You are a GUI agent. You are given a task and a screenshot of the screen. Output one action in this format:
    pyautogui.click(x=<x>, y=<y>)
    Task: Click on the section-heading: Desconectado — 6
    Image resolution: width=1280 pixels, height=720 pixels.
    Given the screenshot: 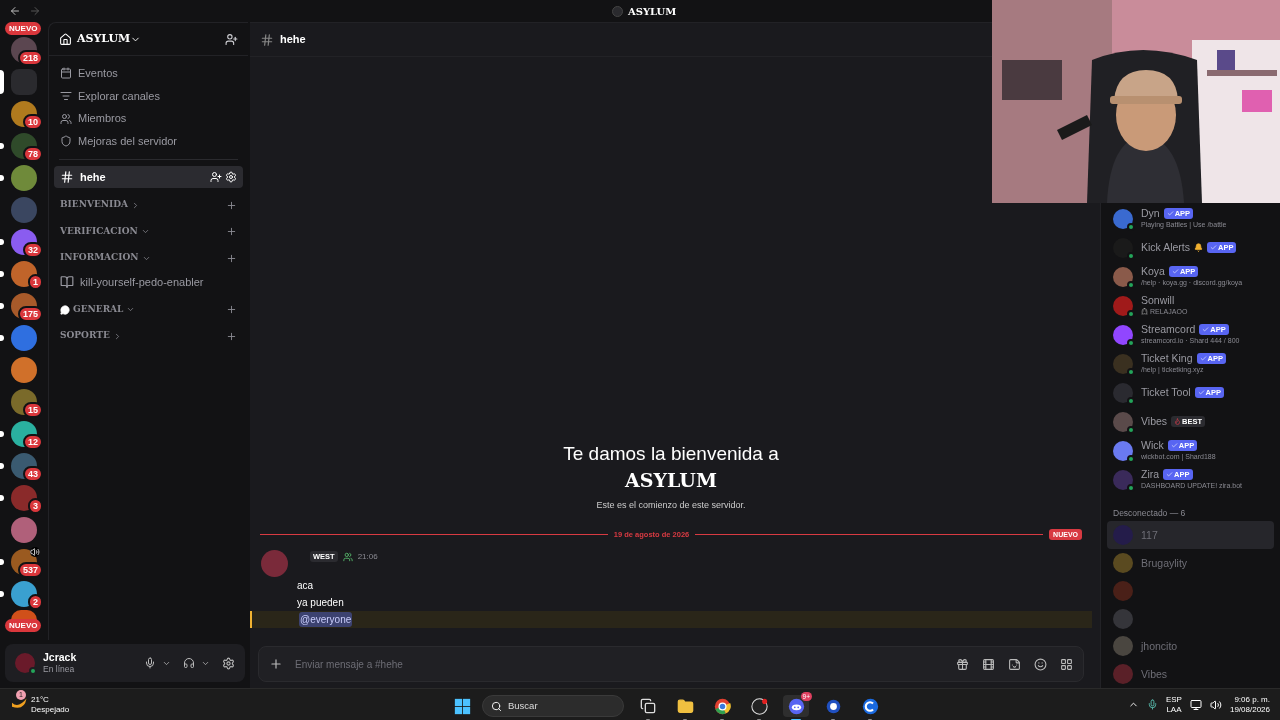 What is the action you would take?
    pyautogui.click(x=1149, y=513)
    